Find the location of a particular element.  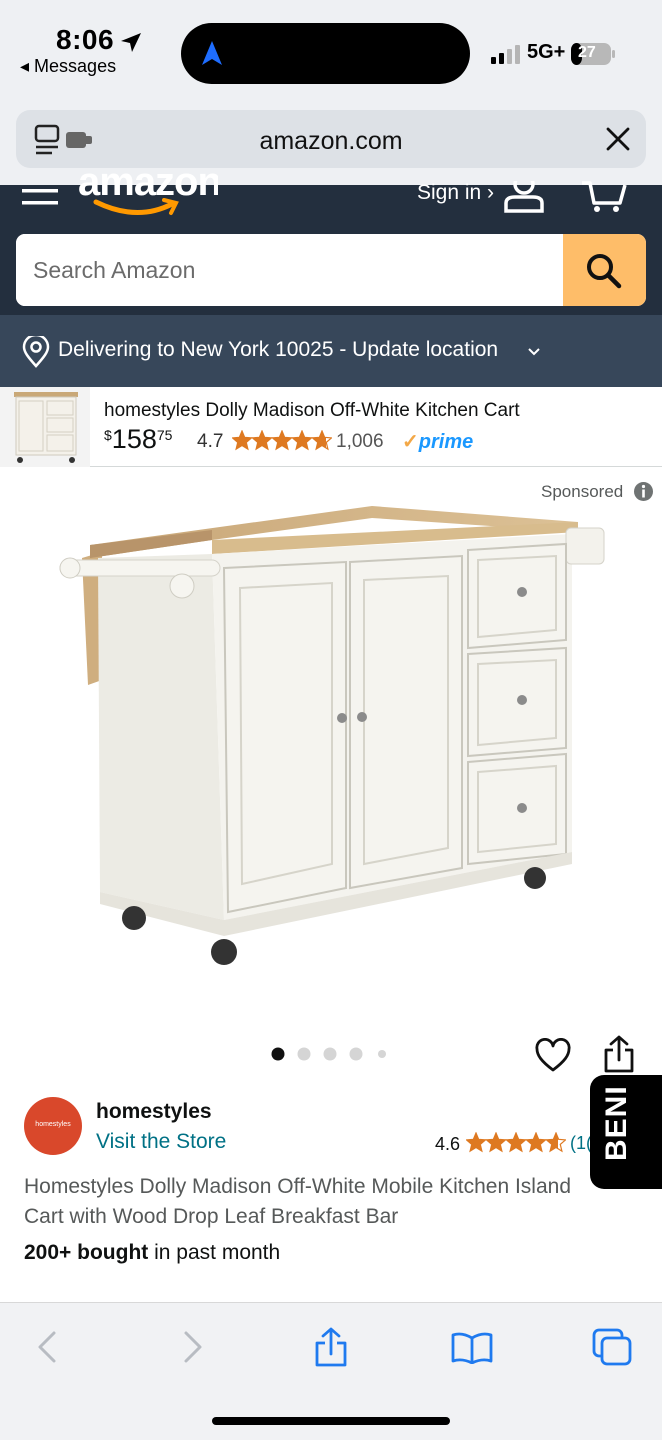

location-arrow-icon is located at coordinates (131, 42).